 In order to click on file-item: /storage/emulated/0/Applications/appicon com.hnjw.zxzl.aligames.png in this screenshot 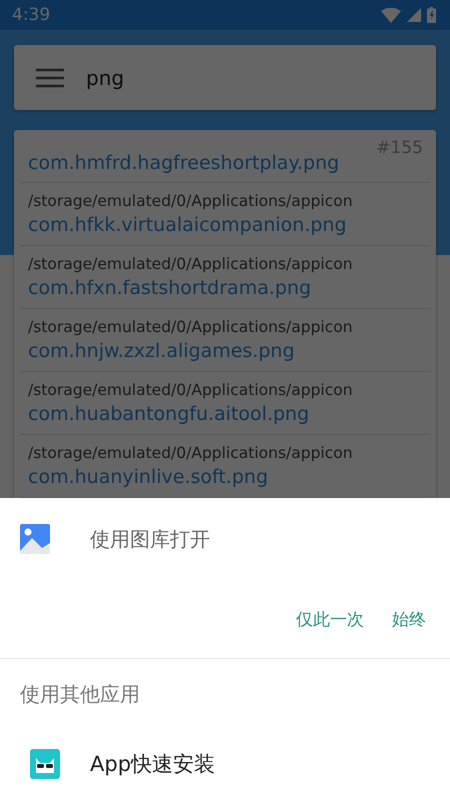, I will do `click(225, 340)`.